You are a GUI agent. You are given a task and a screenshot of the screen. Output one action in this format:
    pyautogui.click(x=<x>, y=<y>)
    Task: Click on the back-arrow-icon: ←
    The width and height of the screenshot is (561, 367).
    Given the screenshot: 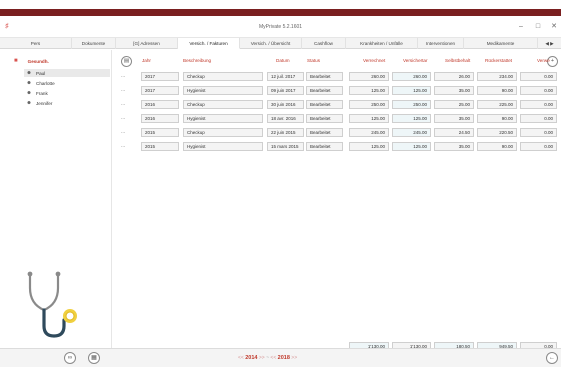 What is the action you would take?
    pyautogui.click(x=552, y=358)
    